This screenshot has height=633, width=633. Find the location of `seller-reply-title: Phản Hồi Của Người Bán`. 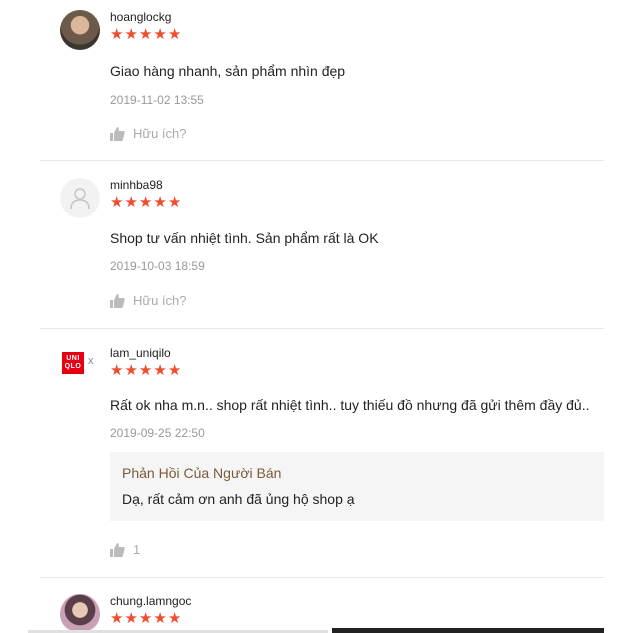

seller-reply-title: Phản Hồi Của Người Bán is located at coordinates (202, 473).